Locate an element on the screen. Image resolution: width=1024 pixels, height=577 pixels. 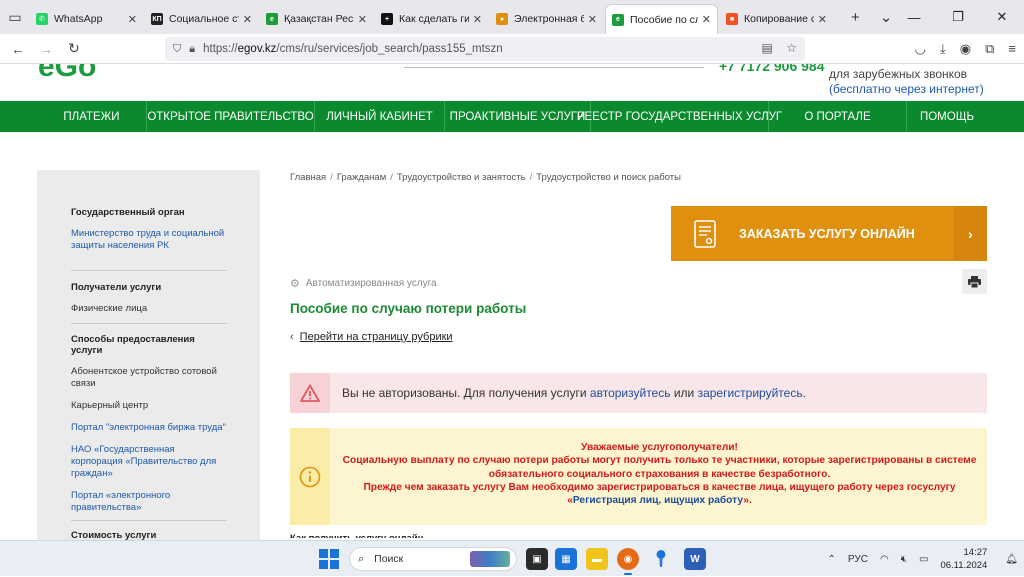
battery-icon: ▭ is located at coordinates (923, 559).